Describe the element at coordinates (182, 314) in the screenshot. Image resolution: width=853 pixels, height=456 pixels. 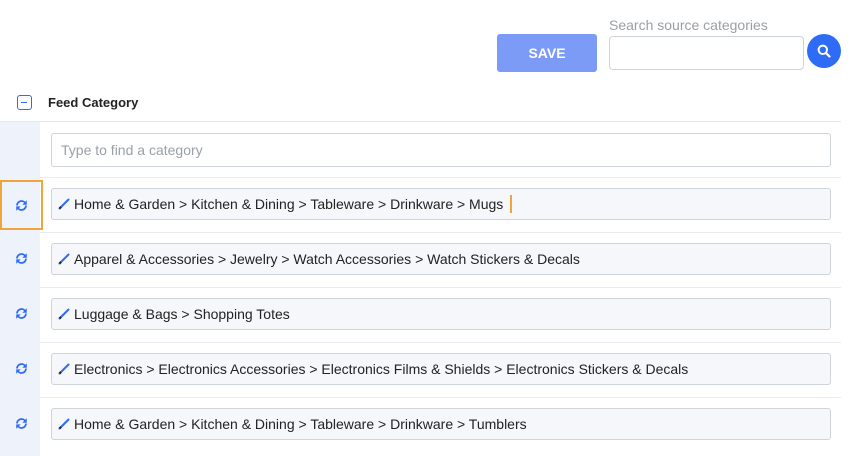
I see `category-path: Luggage & Bags > Shopping Totes` at that location.